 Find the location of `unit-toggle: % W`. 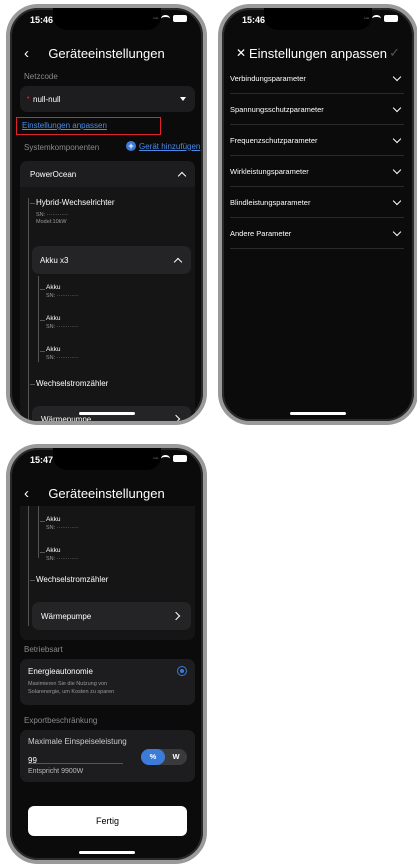

unit-toggle: % W is located at coordinates (164, 757).